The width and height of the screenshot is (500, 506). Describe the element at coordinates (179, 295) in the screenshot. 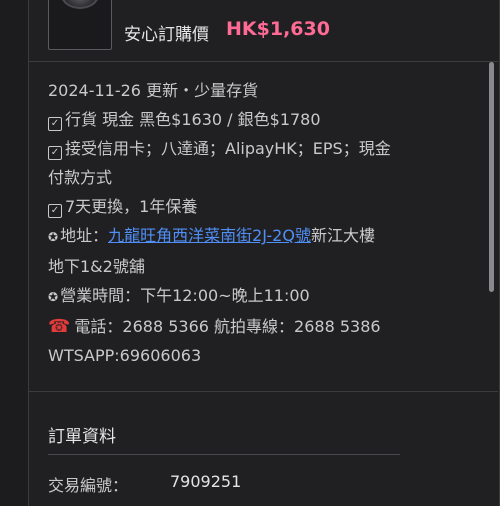

I see `hours-line: ✪ 營業時間：下午12:00~晚上11:00` at that location.